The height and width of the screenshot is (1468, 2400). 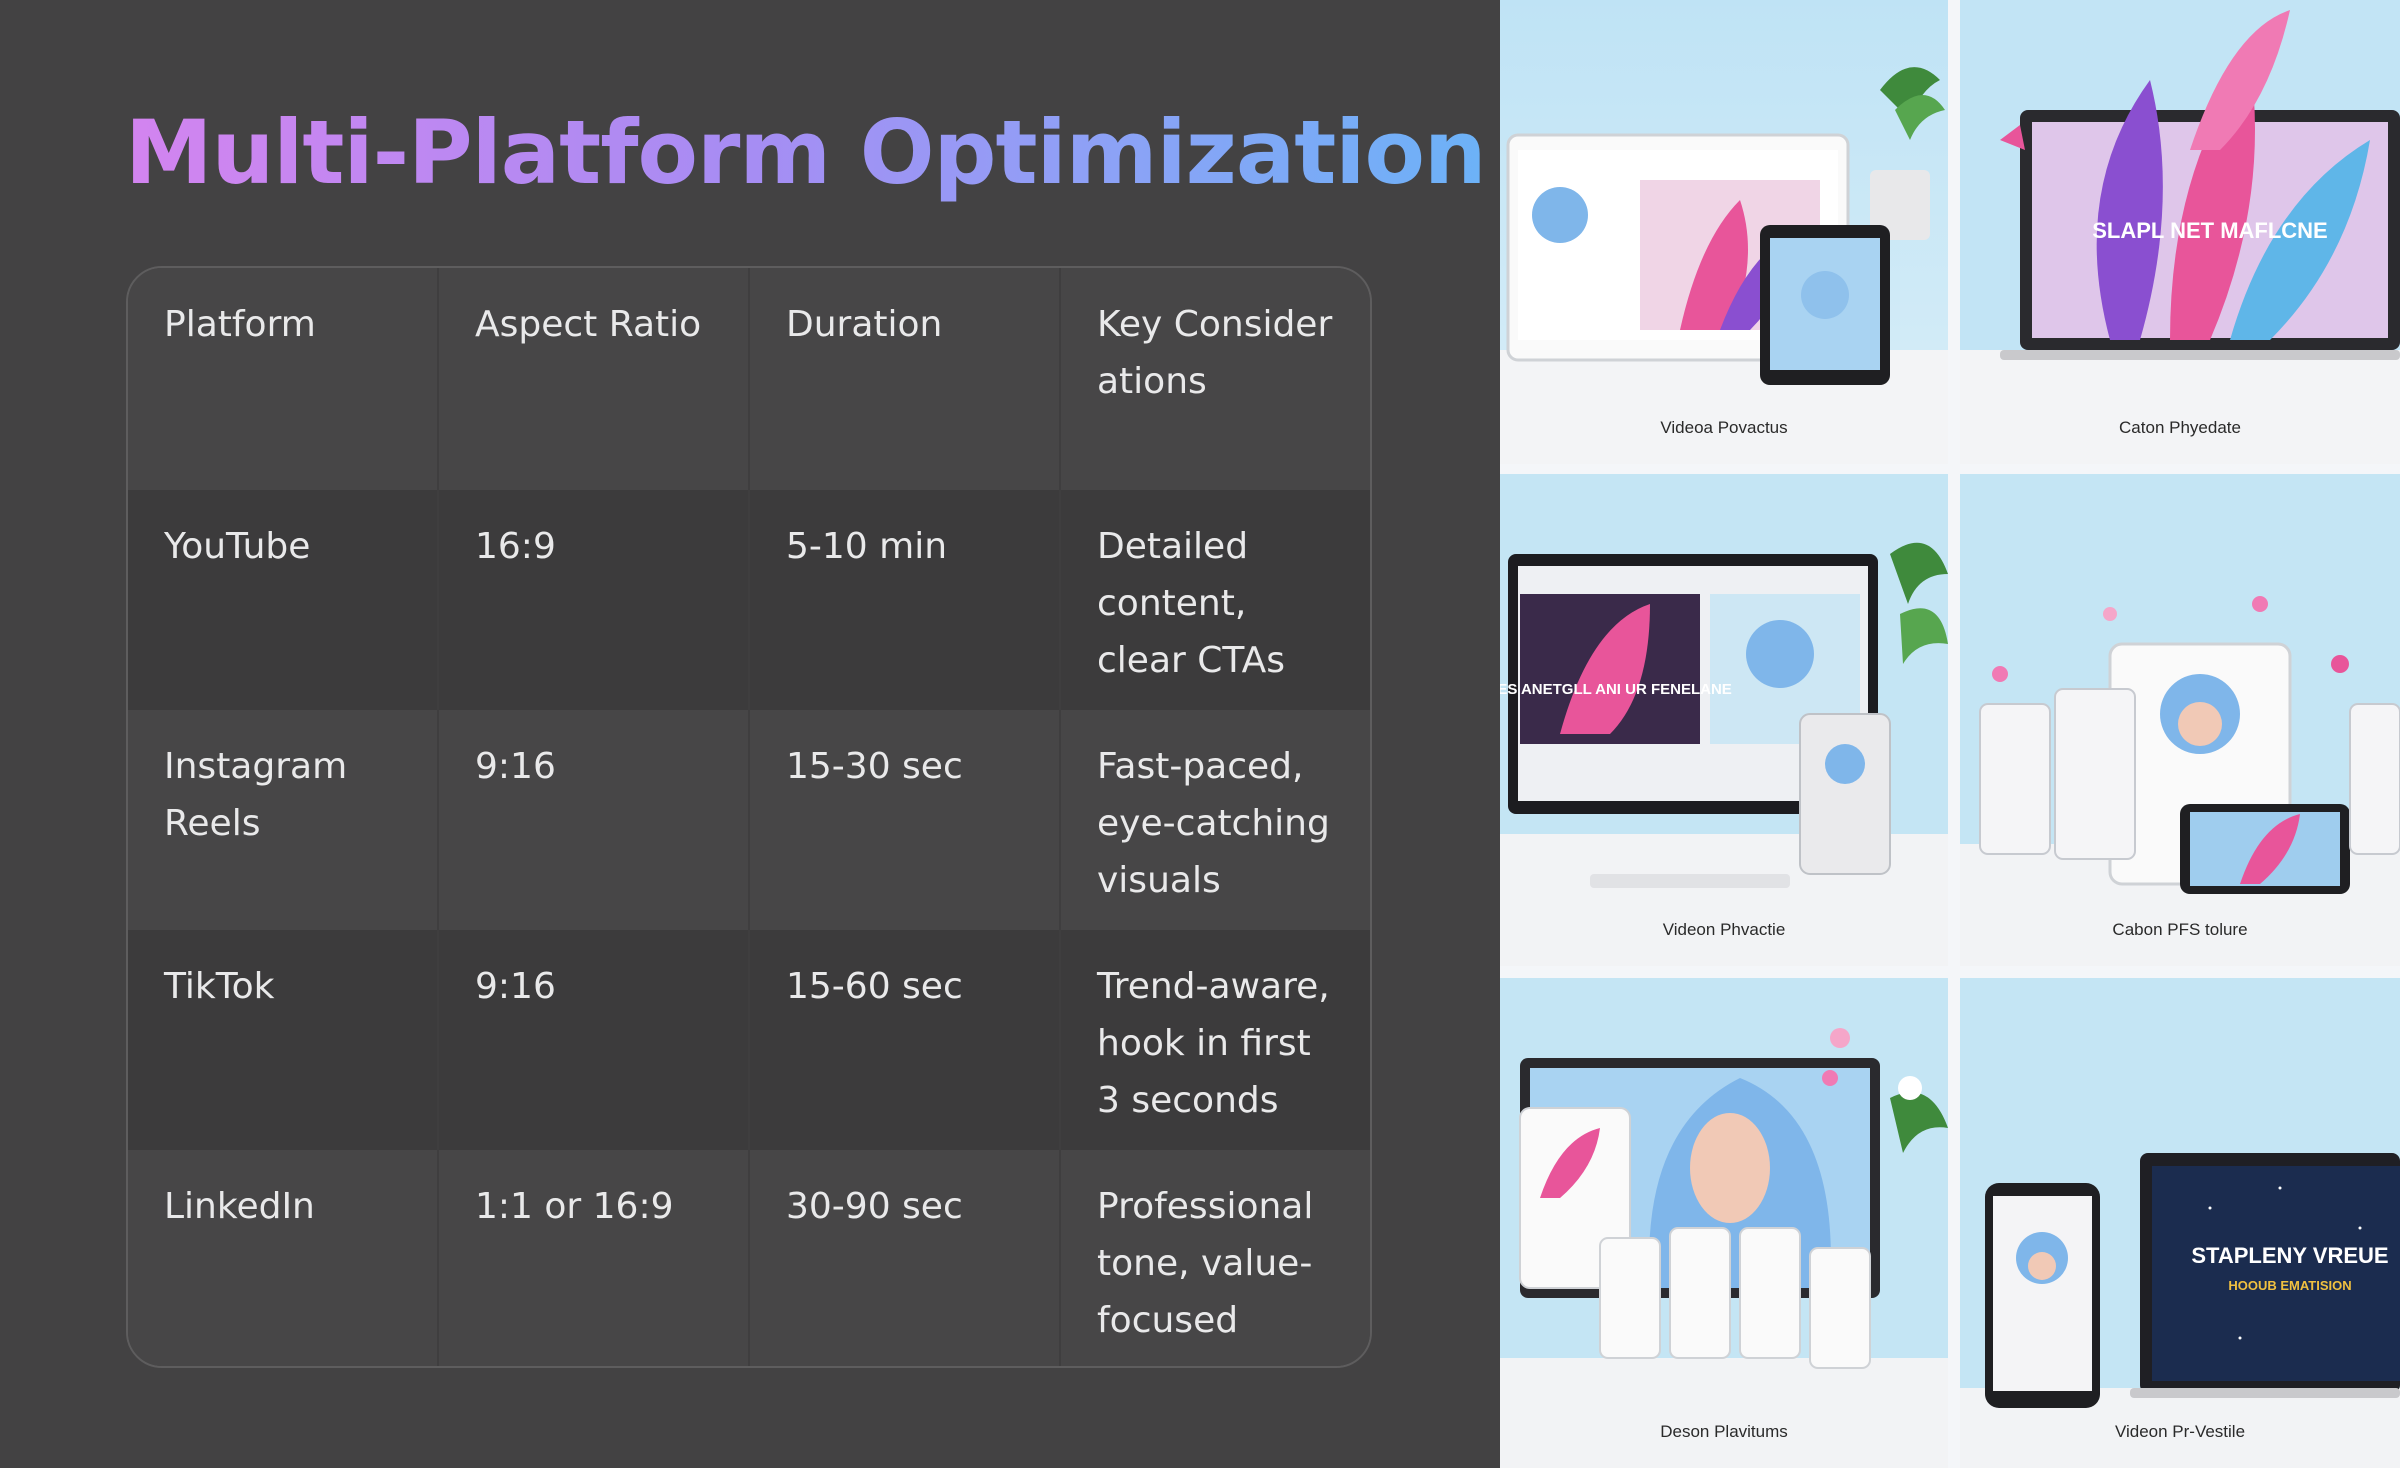 I want to click on considerations-cell: Fast-paced, eye-catching visuals, so click(x=1213, y=823).